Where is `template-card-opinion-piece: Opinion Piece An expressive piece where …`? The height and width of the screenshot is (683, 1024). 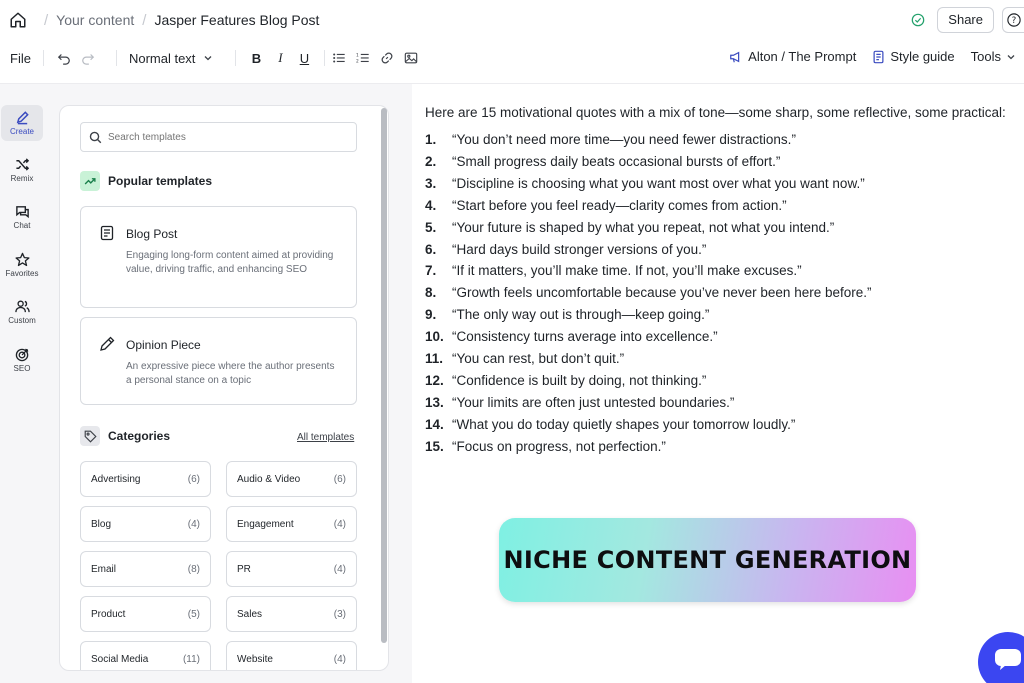 template-card-opinion-piece: Opinion Piece An expressive piece where … is located at coordinates (218, 361).